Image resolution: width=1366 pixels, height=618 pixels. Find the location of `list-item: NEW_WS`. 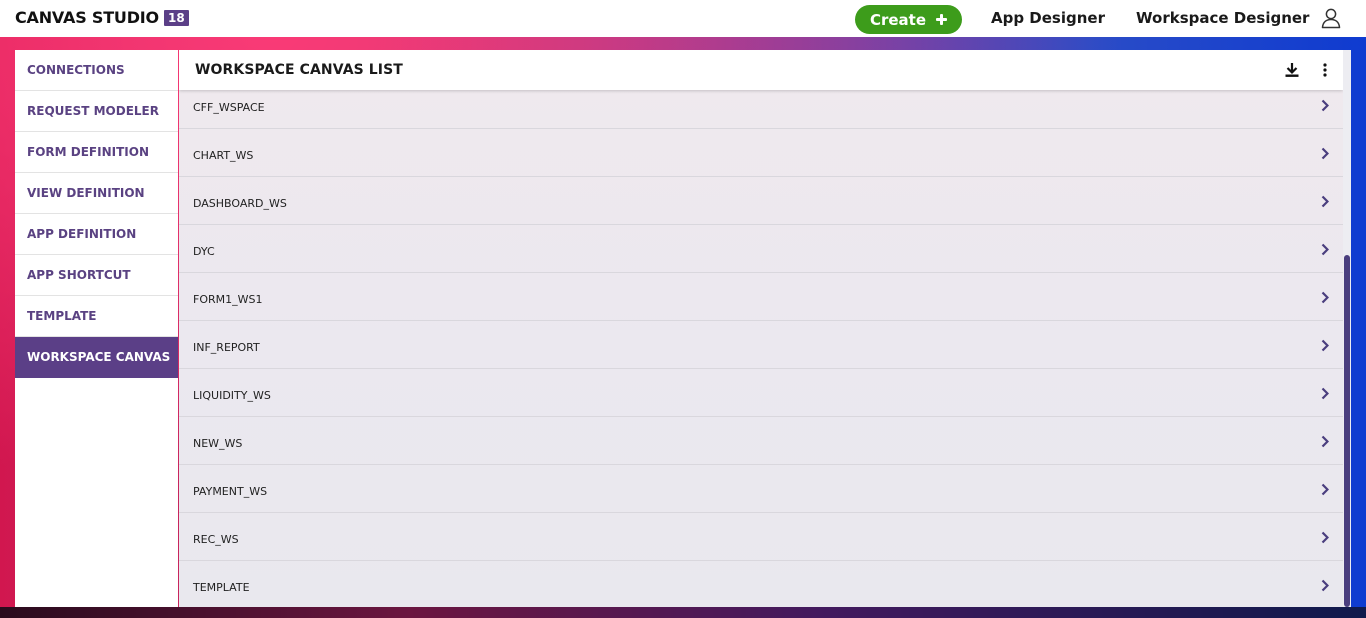

list-item: NEW_WS is located at coordinates (761, 441).